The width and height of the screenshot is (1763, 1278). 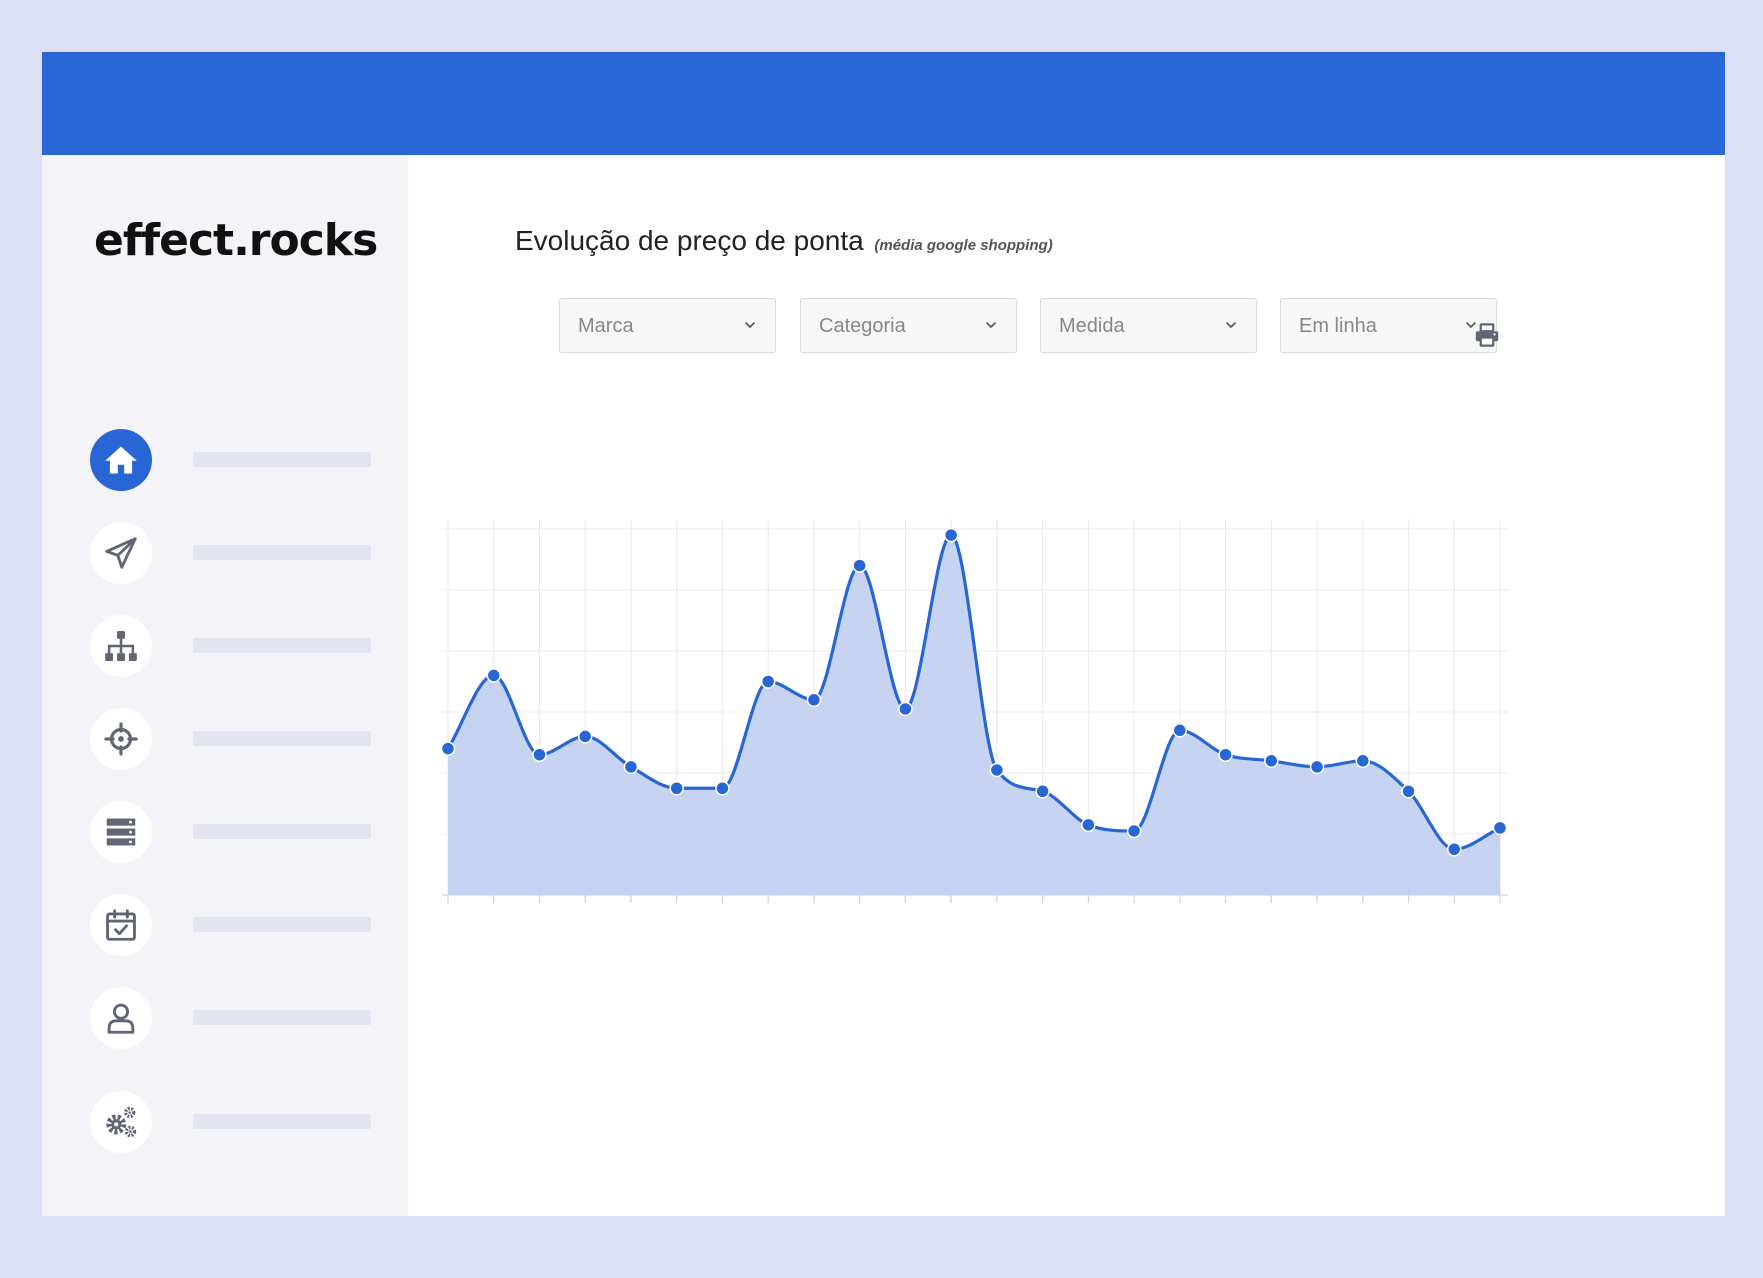 I want to click on paper-plane-icon, so click(x=121, y=553).